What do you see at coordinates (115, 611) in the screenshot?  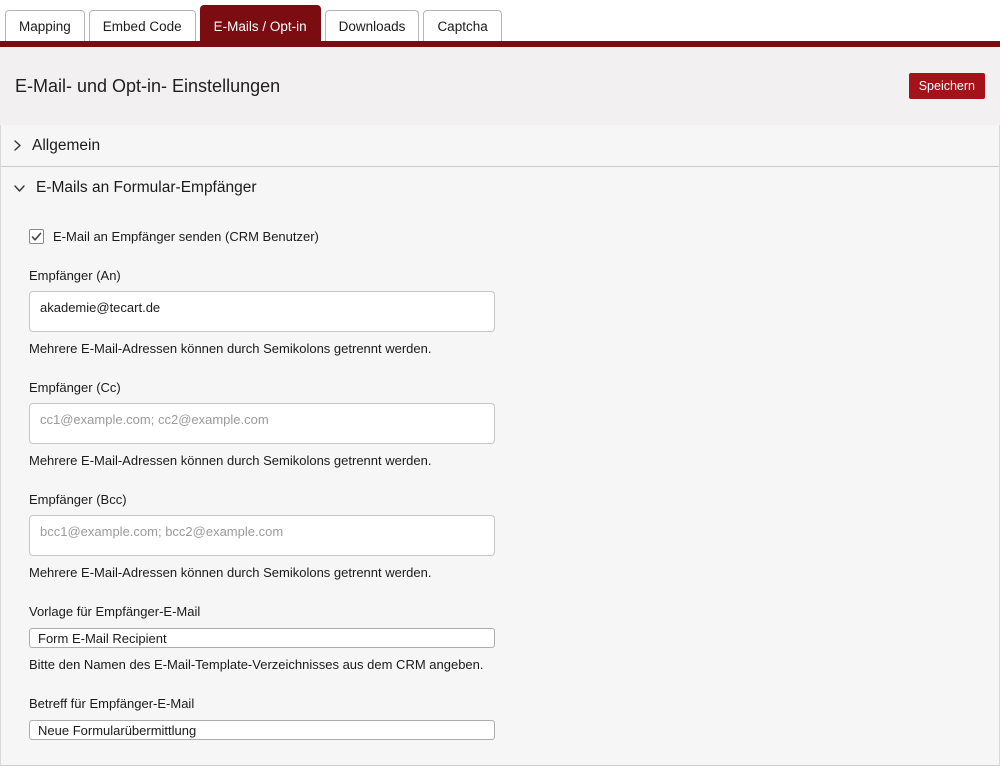 I see `field-label: Vorlage für Empfänger-E-Mail` at bounding box center [115, 611].